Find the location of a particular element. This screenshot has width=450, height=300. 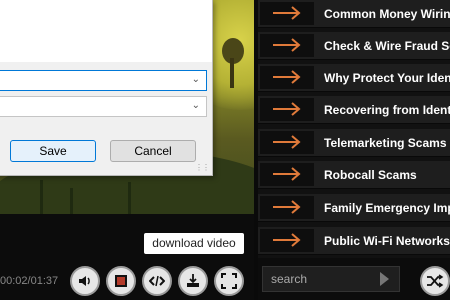

playlist-item: Check & Wire Fraud Sca is located at coordinates (354, 46).